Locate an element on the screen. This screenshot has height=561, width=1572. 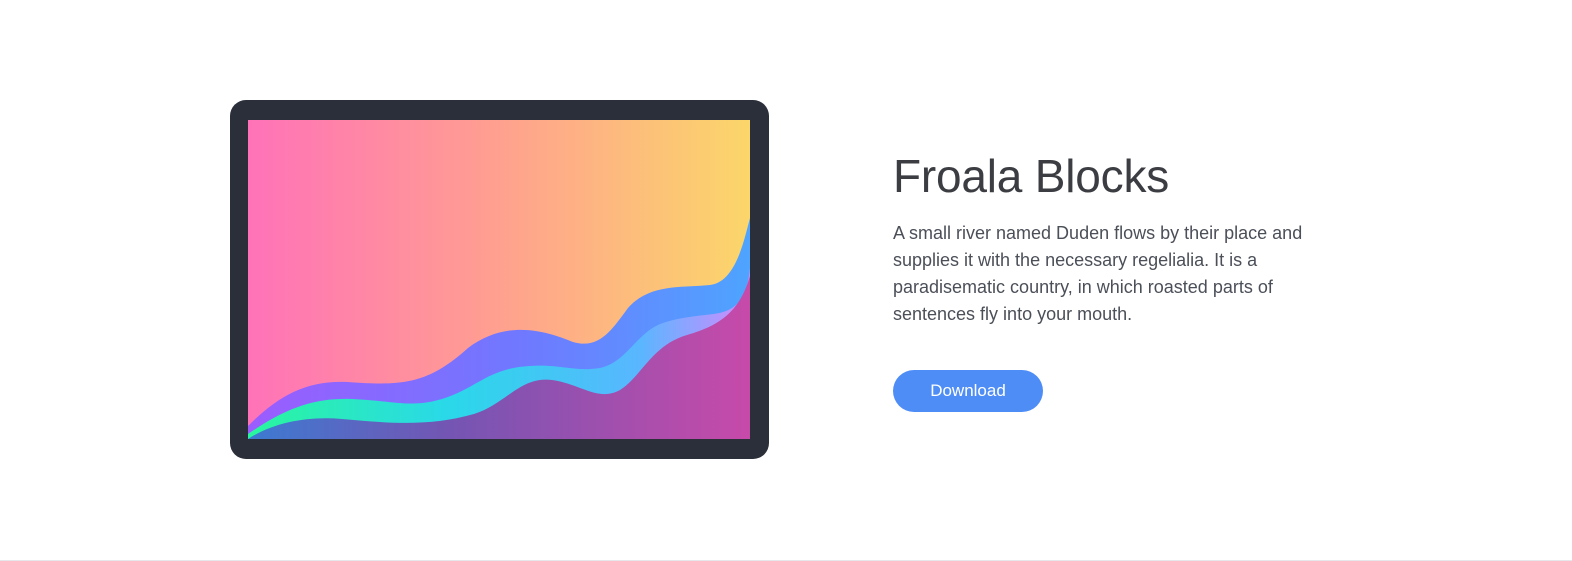
download-button: Download is located at coordinates (968, 391).